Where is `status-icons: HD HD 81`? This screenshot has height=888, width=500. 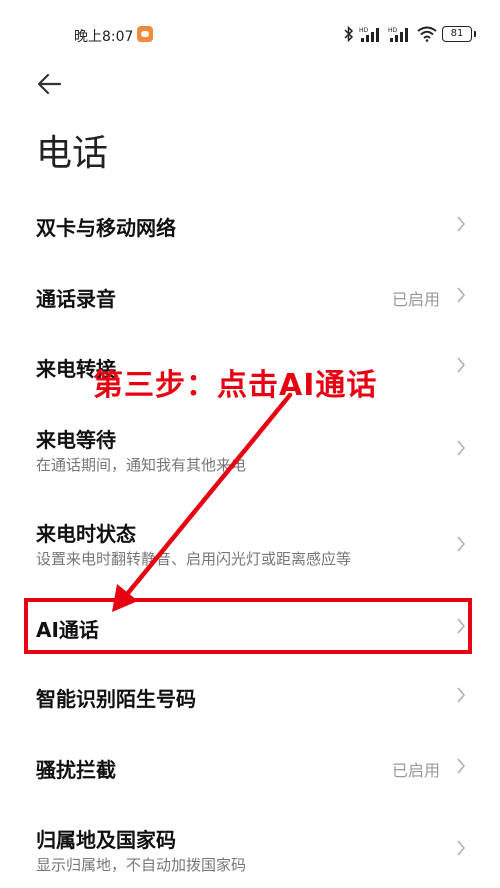
status-icons: HD HD 81 is located at coordinates (410, 34).